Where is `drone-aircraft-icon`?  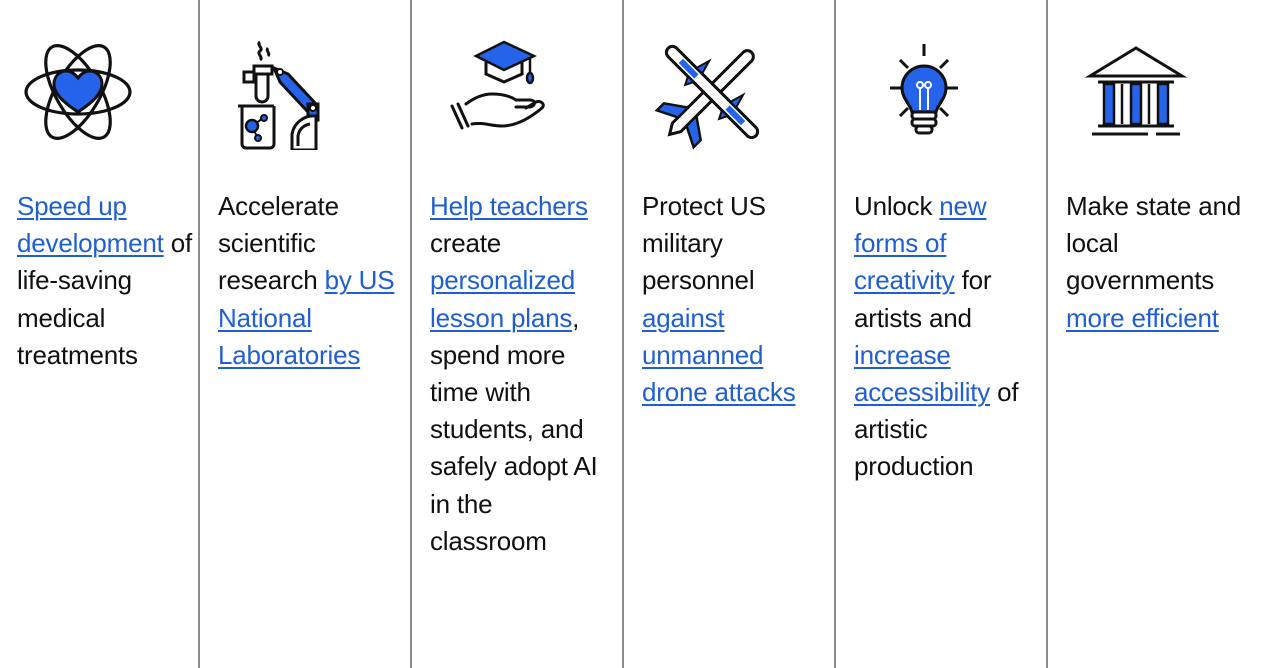 drone-aircraft-icon is located at coordinates (712, 92).